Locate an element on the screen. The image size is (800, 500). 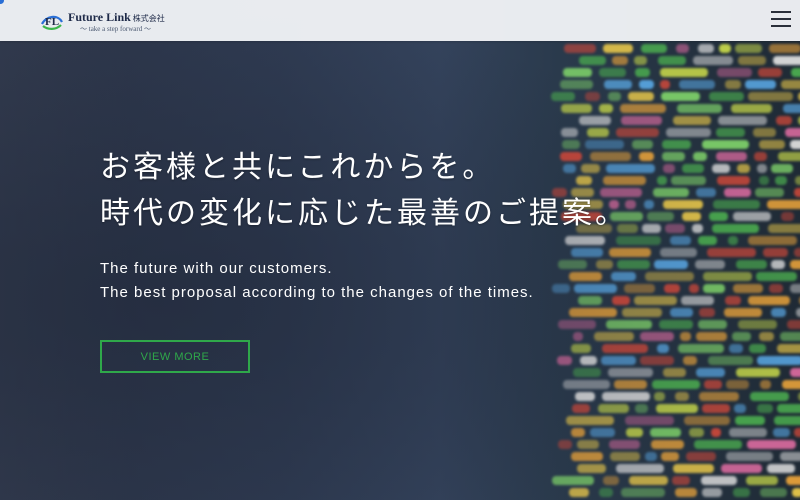
logo-tagline: 〜 take a step forward 〜 is located at coordinates (115, 29).